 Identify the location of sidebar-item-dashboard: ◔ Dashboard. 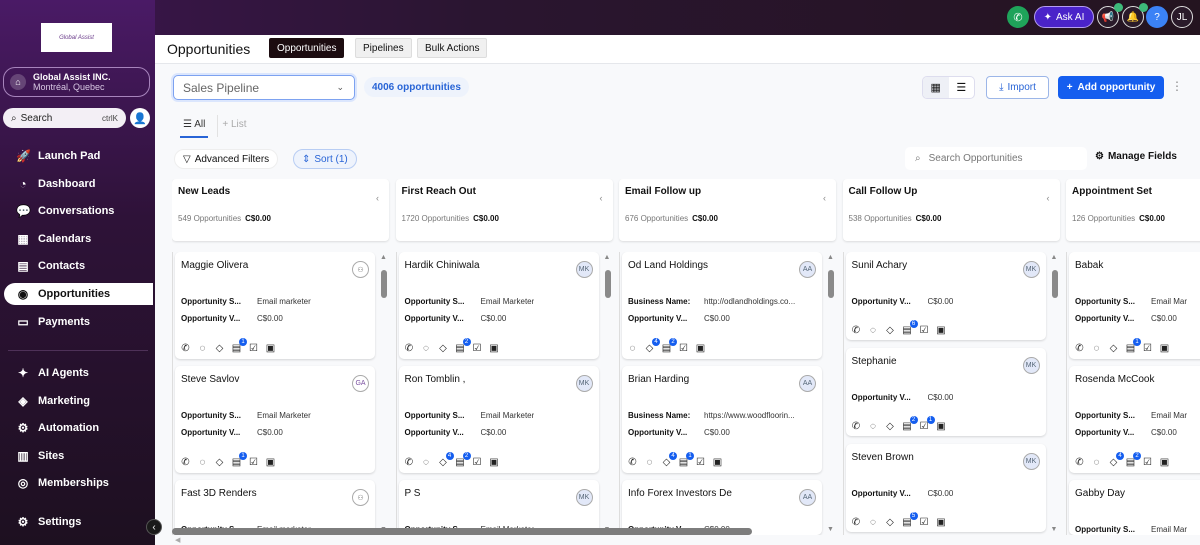
(78, 184).